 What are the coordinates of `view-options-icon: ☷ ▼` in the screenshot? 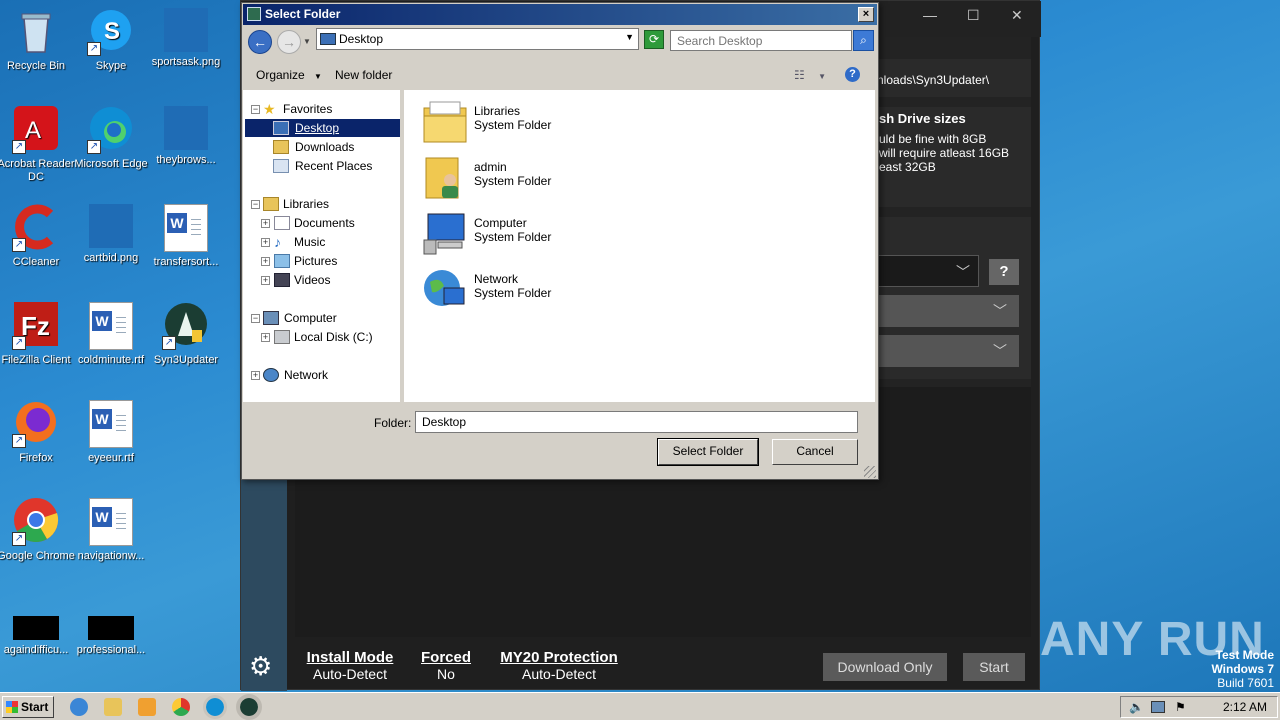 It's located at (810, 75).